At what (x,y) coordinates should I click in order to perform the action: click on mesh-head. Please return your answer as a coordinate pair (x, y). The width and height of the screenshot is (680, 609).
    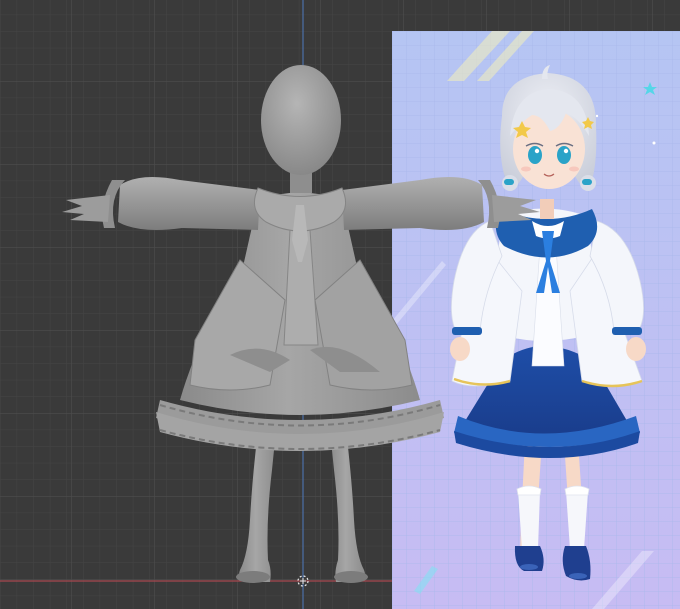
    Looking at the image, I should click on (301, 129).